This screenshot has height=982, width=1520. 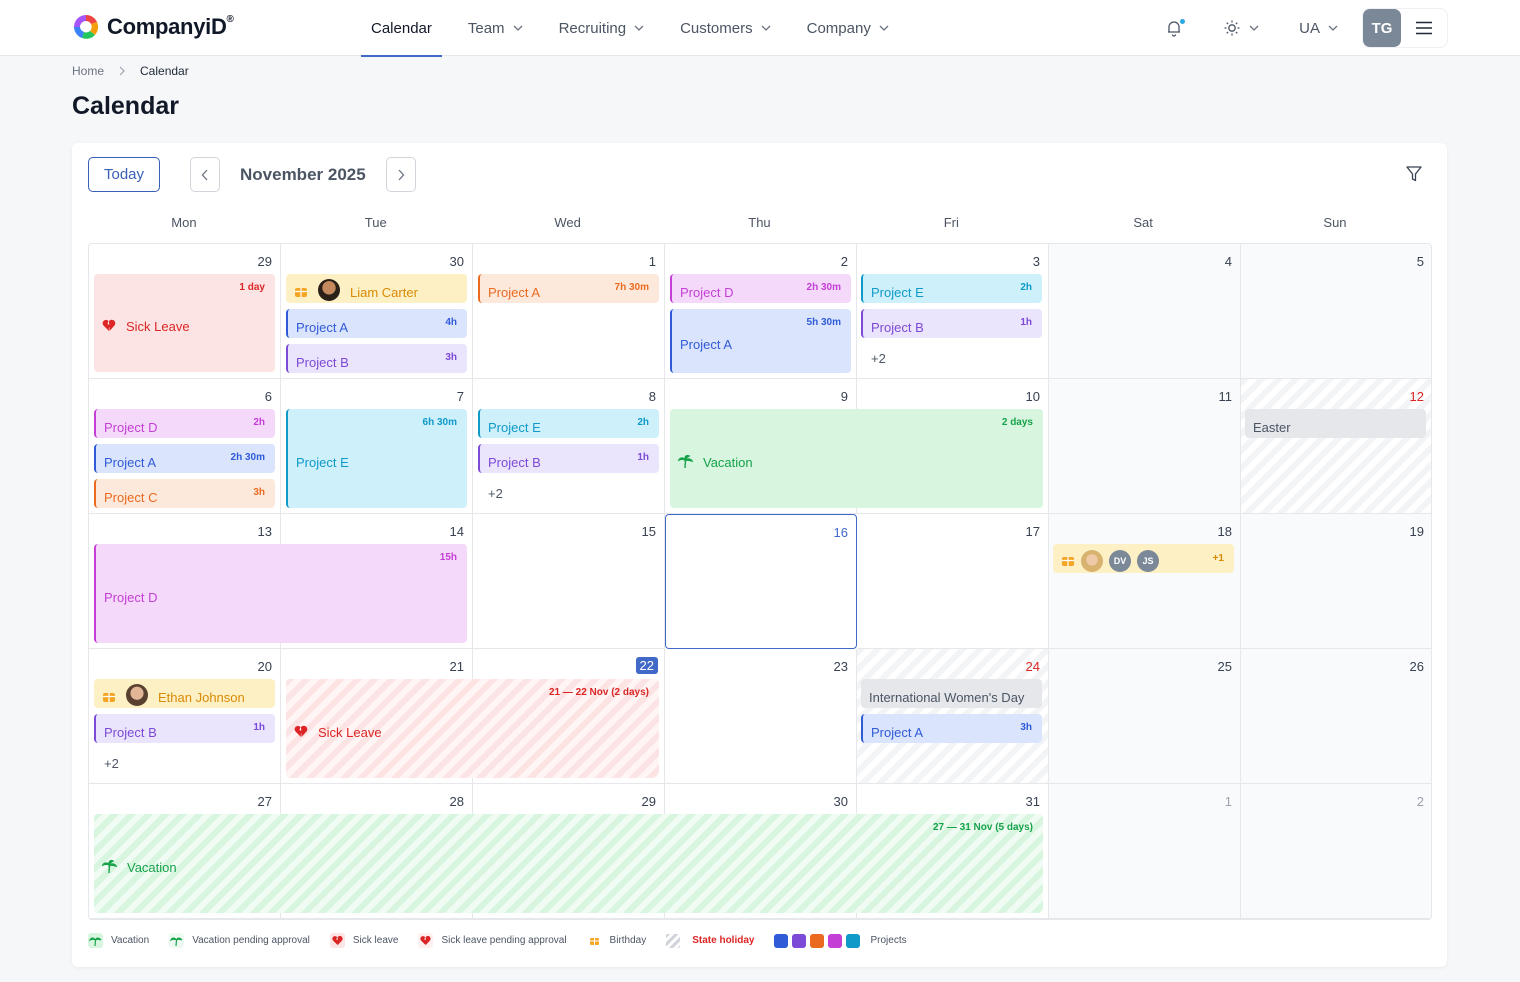 I want to click on legend-vacation: Vacation, so click(x=118, y=940).